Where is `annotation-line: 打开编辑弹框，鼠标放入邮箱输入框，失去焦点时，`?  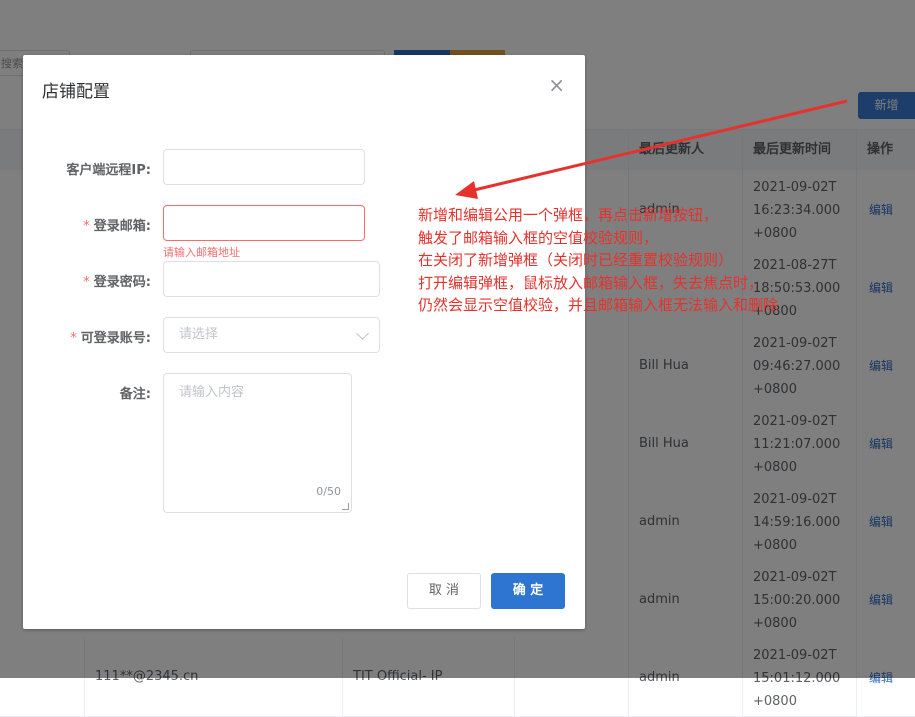 annotation-line: 打开编辑弹框，鼠标放入邮箱输入框，失去焦点时， is located at coordinates (591, 282).